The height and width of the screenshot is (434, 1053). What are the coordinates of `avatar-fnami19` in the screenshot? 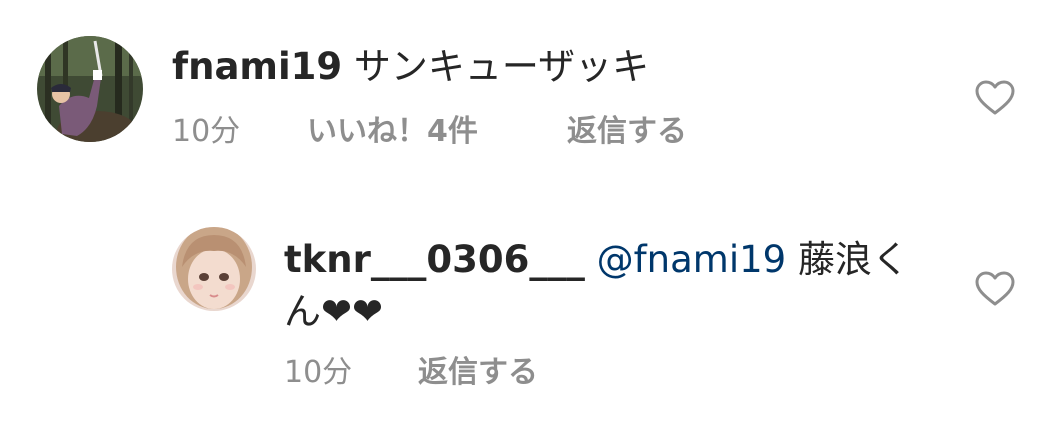 It's located at (90, 89).